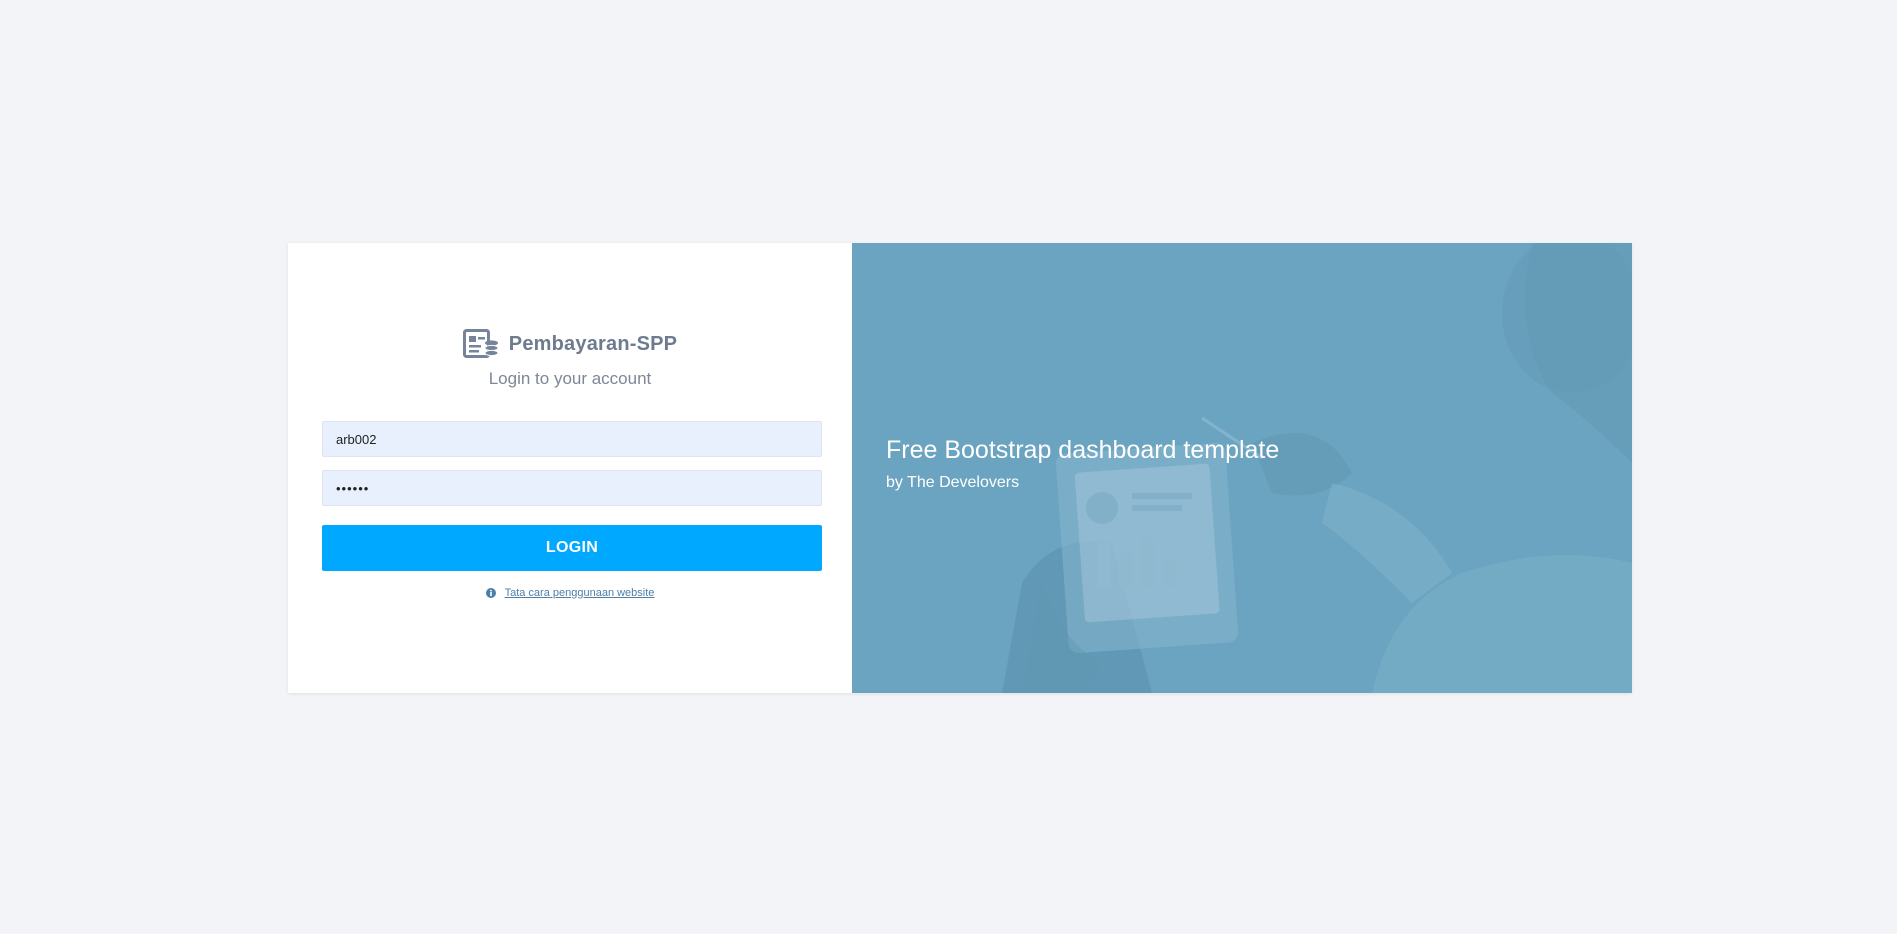 The width and height of the screenshot is (1897, 934). Describe the element at coordinates (593, 343) in the screenshot. I see `brand-name: Pembayaran-SPP` at that location.